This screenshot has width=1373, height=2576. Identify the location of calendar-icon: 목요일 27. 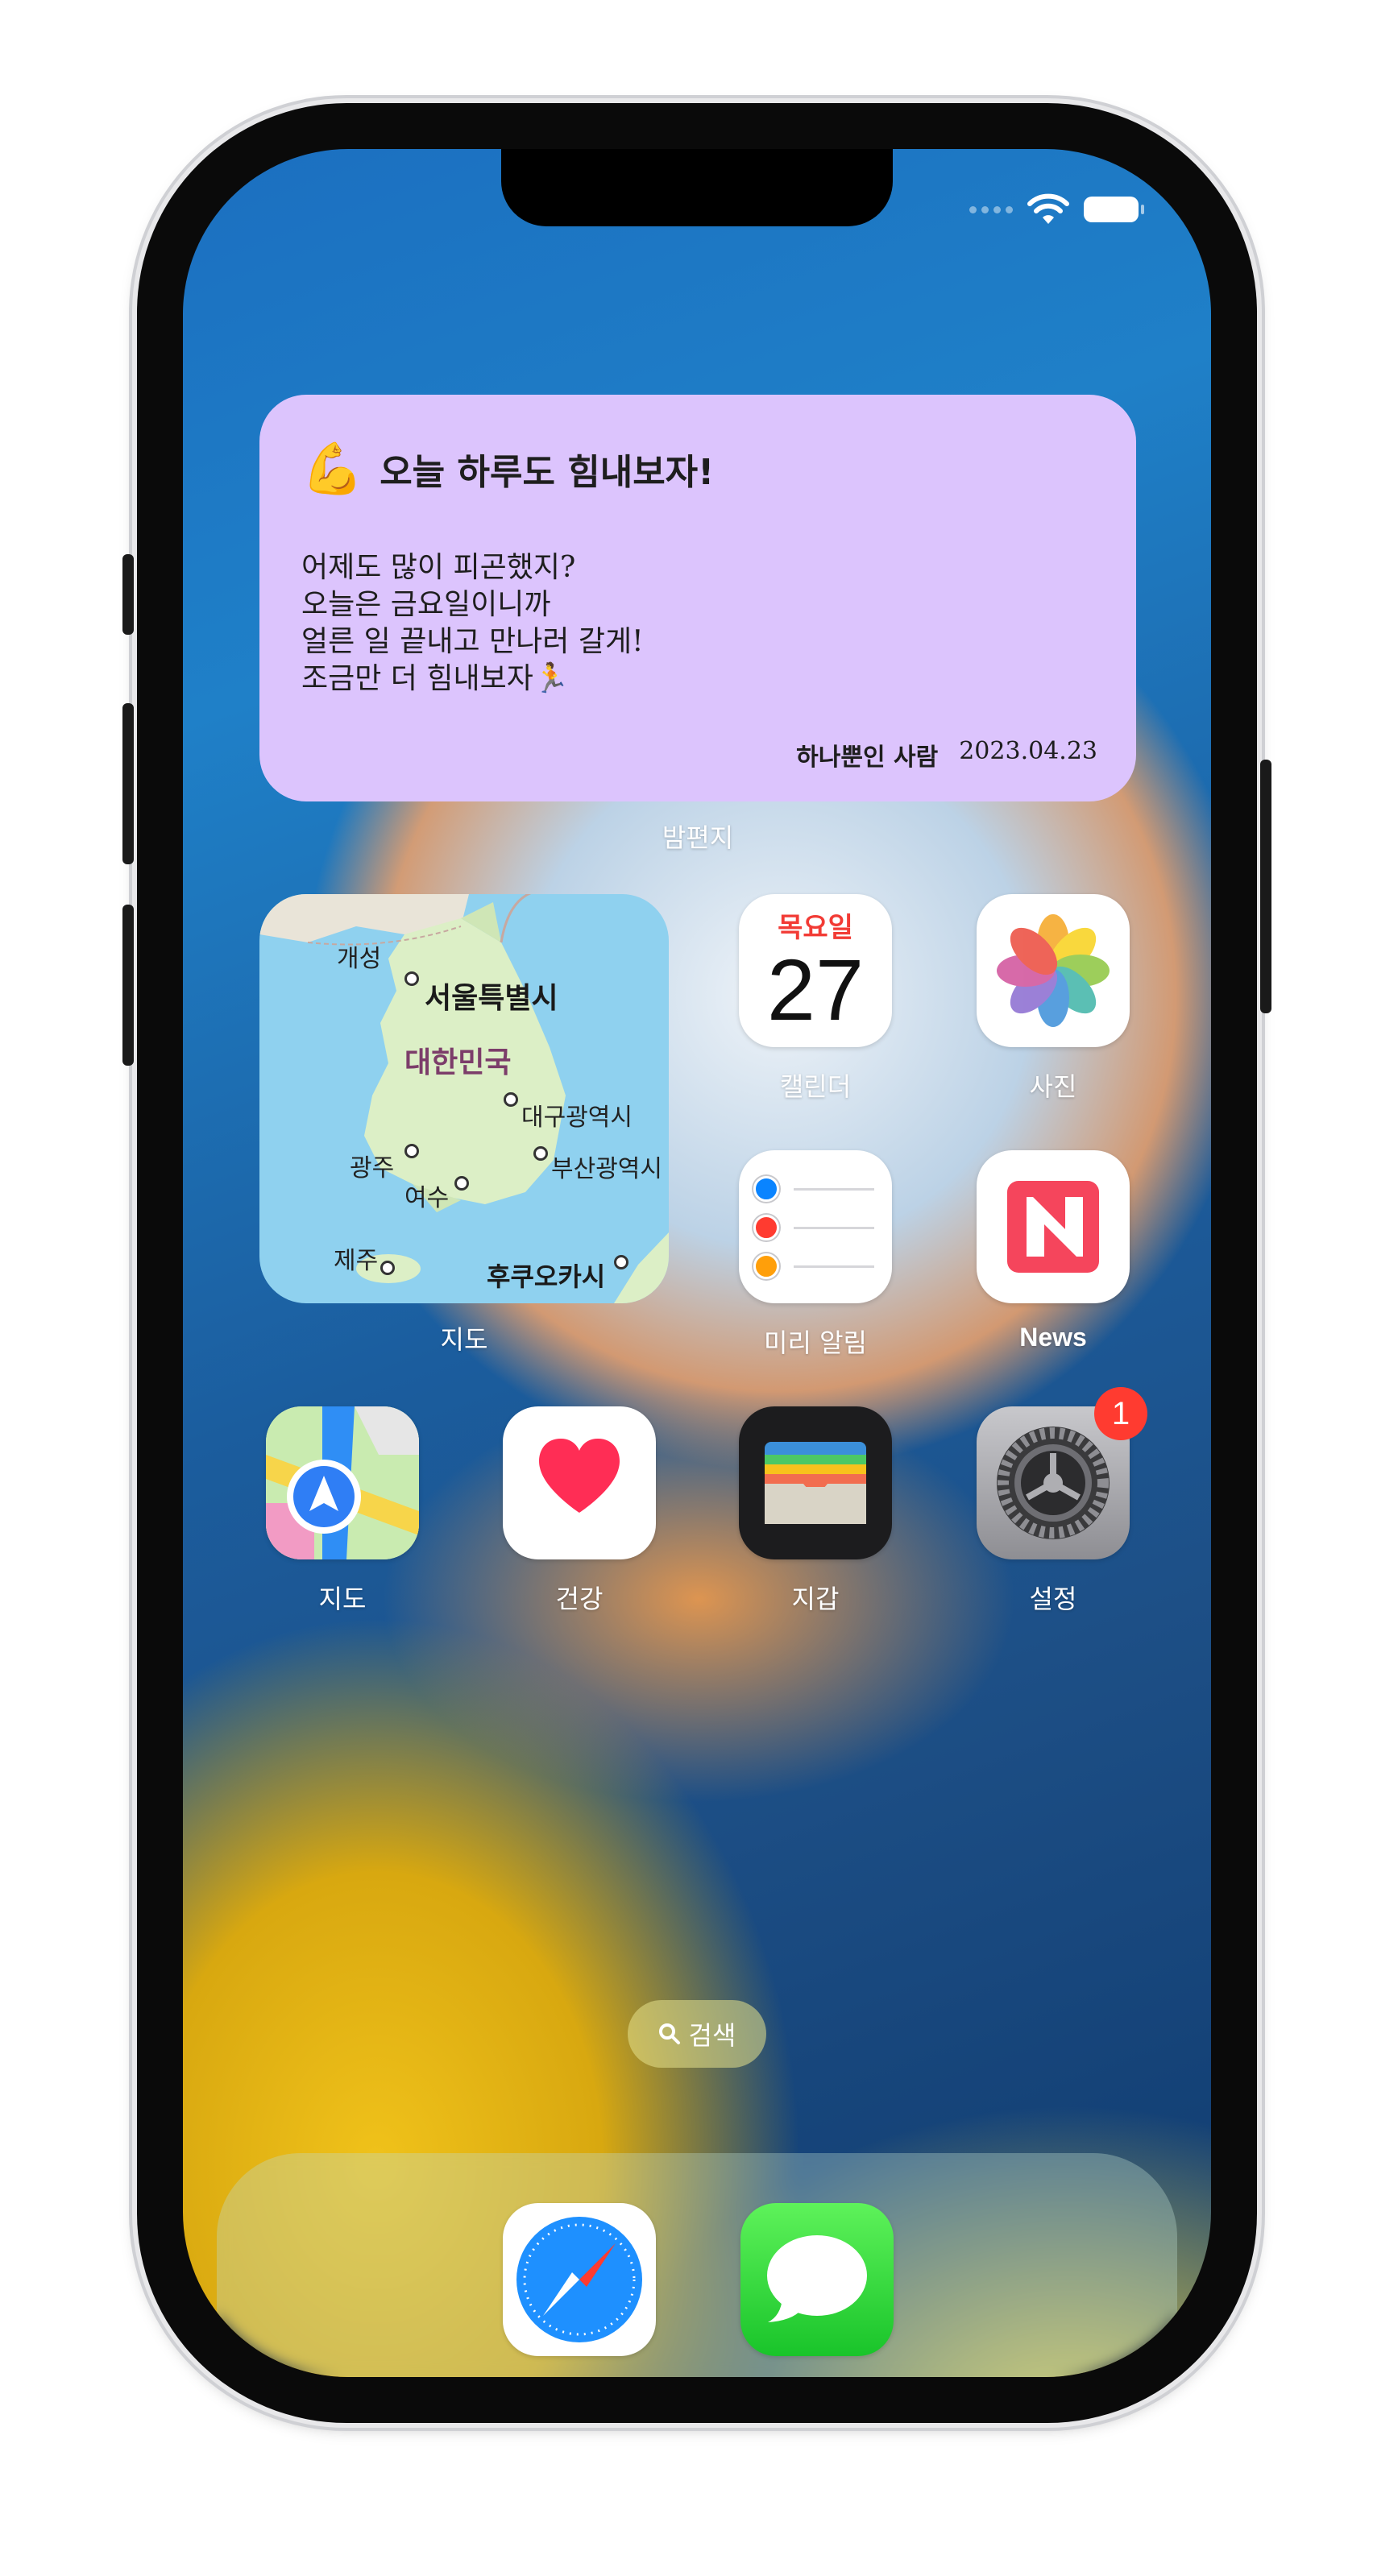
(816, 970).